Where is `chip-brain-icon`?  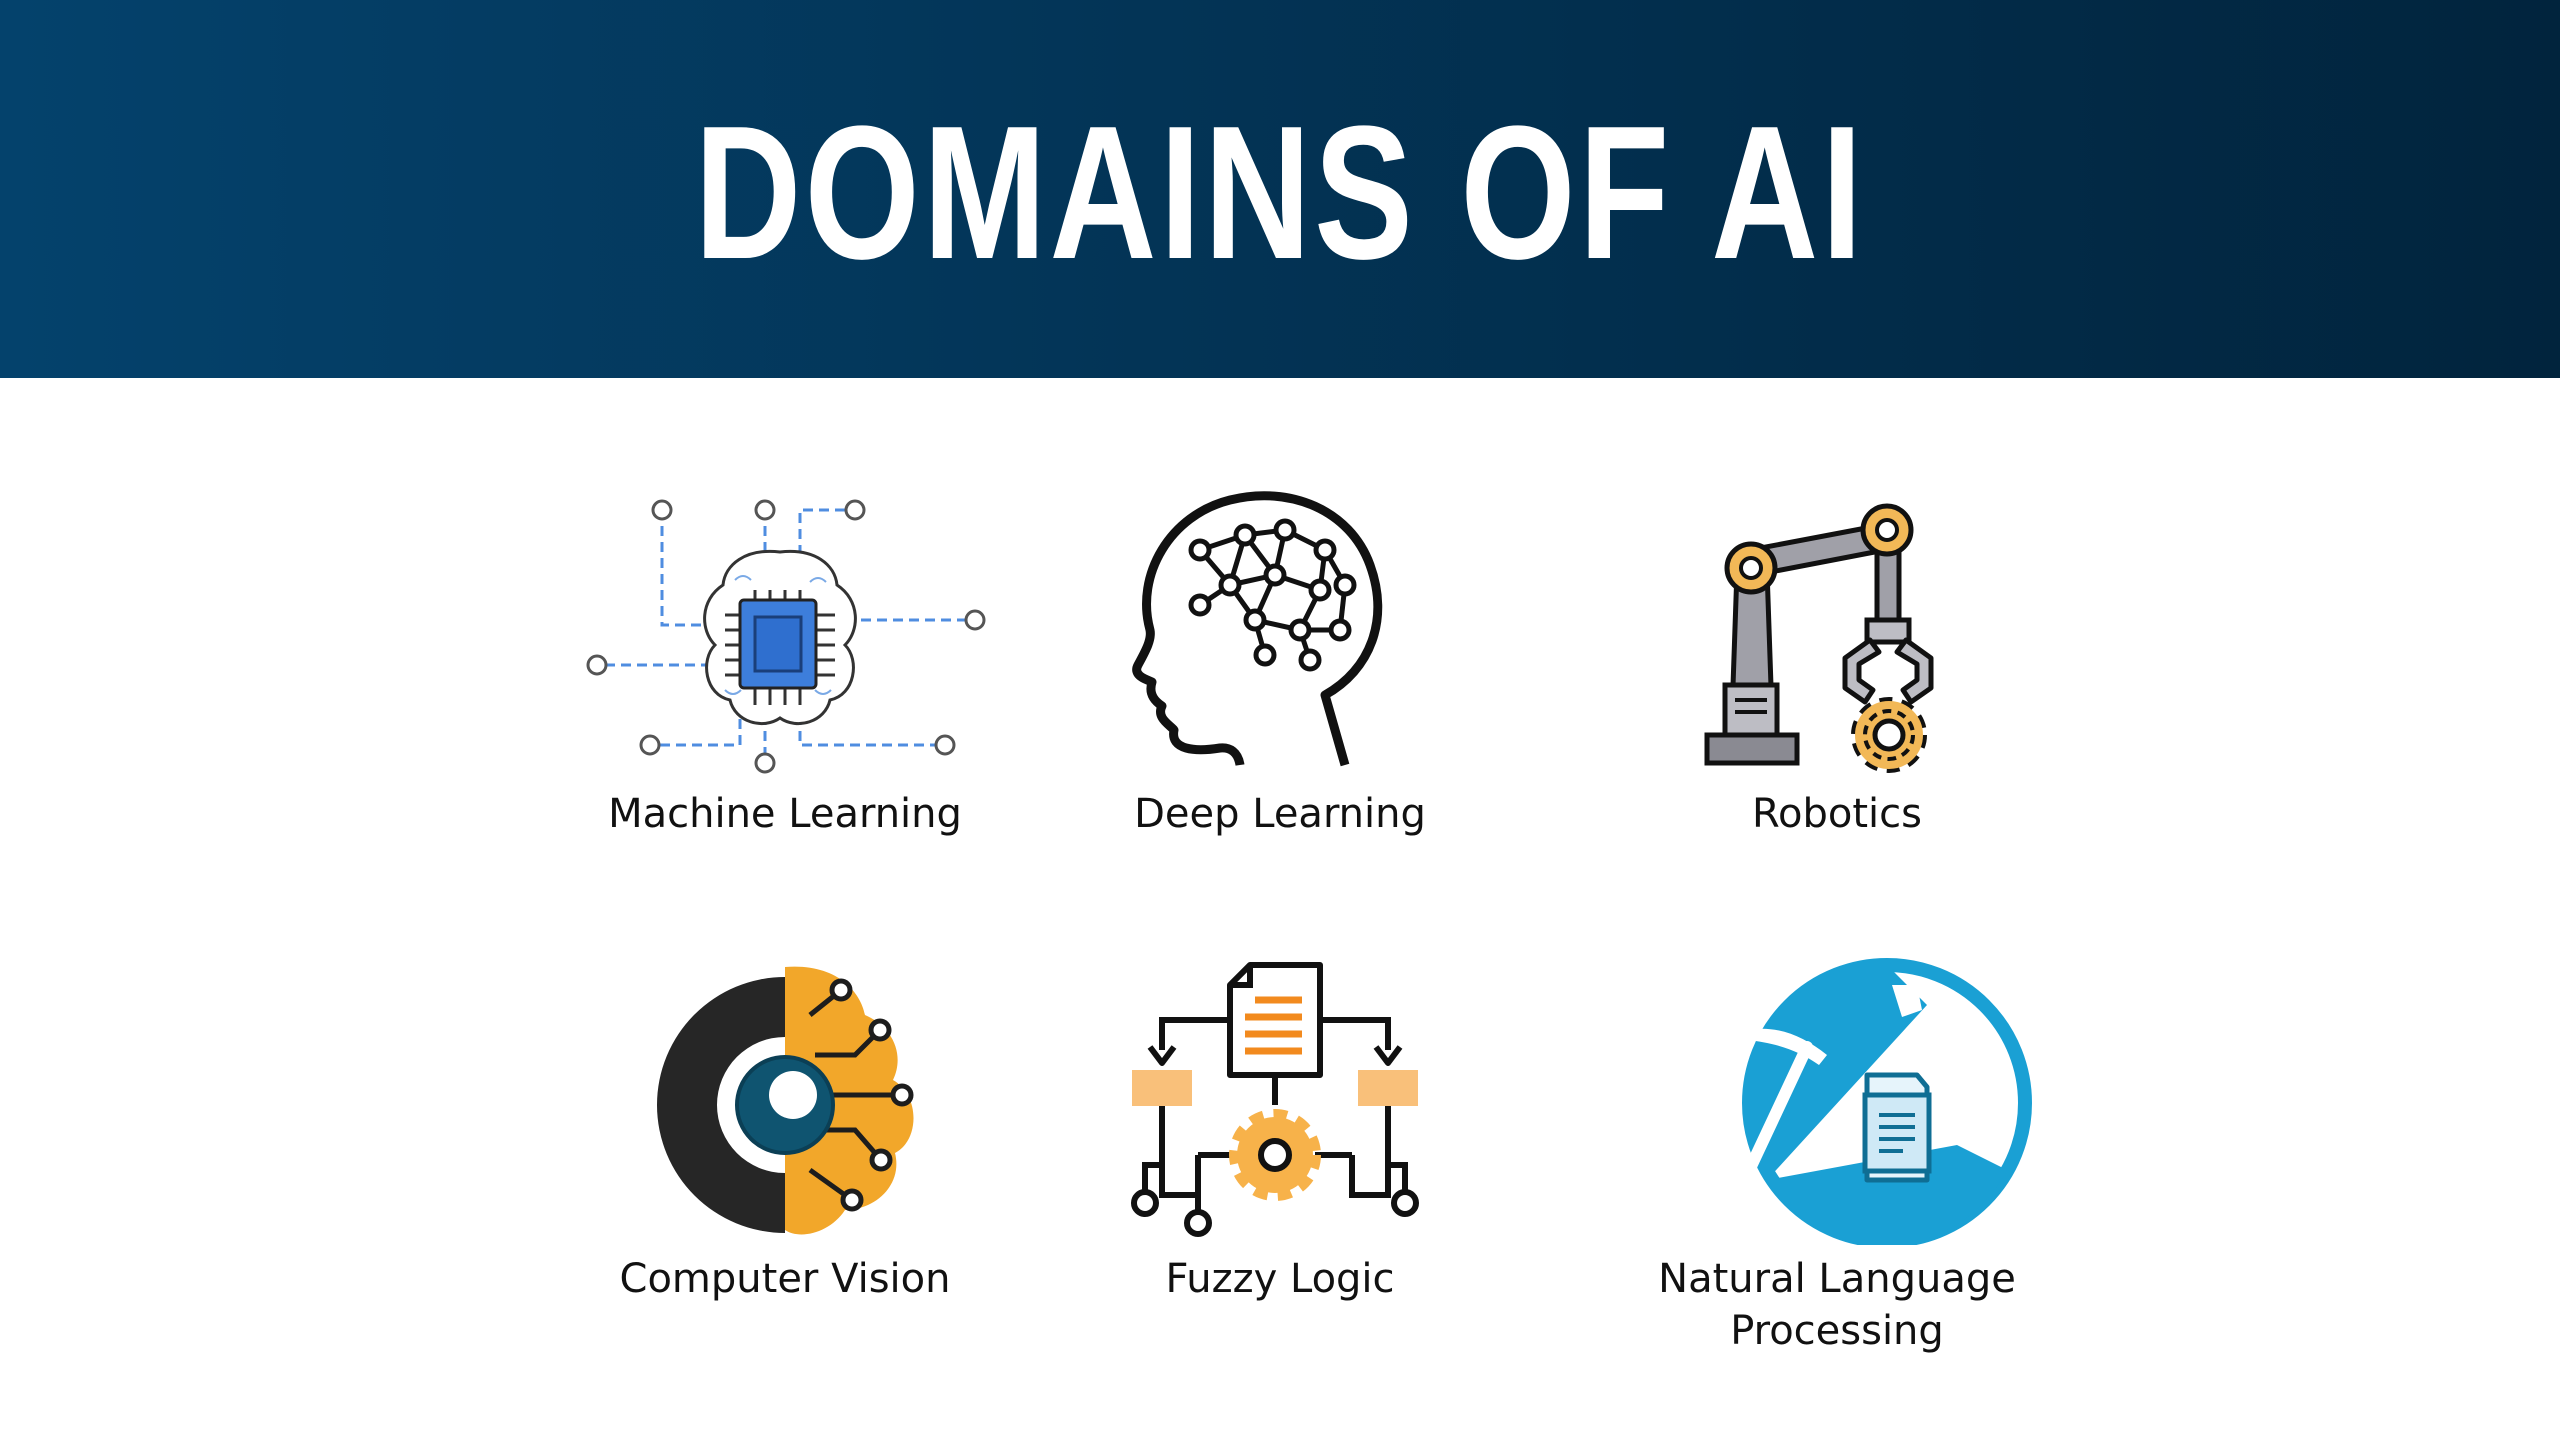 chip-brain-icon is located at coordinates (786, 636).